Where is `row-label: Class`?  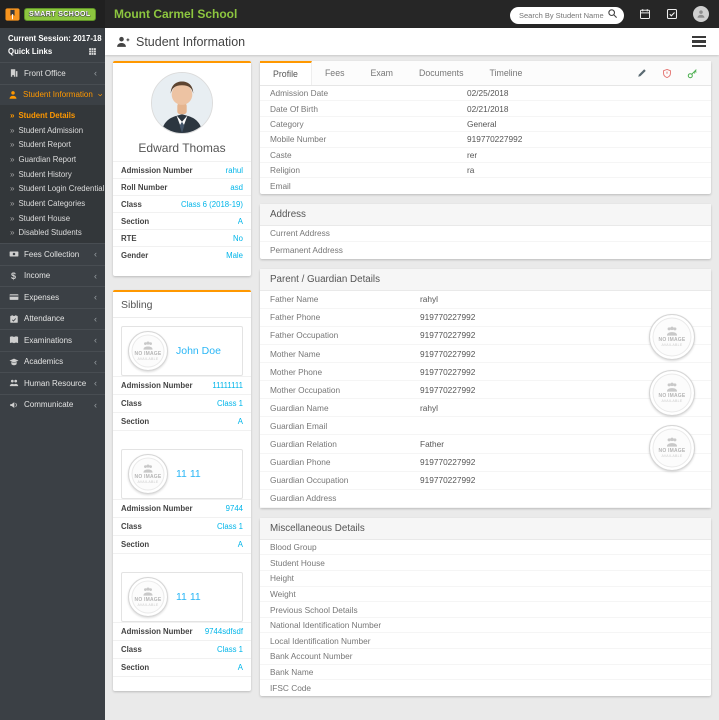 row-label: Class is located at coordinates (131, 204).